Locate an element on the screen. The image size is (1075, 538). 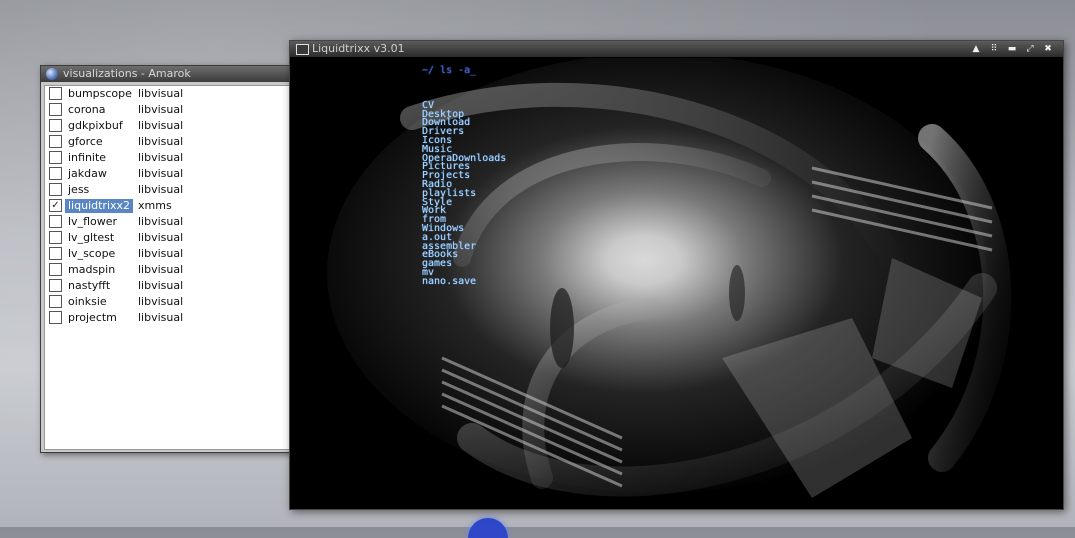
visualization-row: projectm libvisual is located at coordinates (169, 318).